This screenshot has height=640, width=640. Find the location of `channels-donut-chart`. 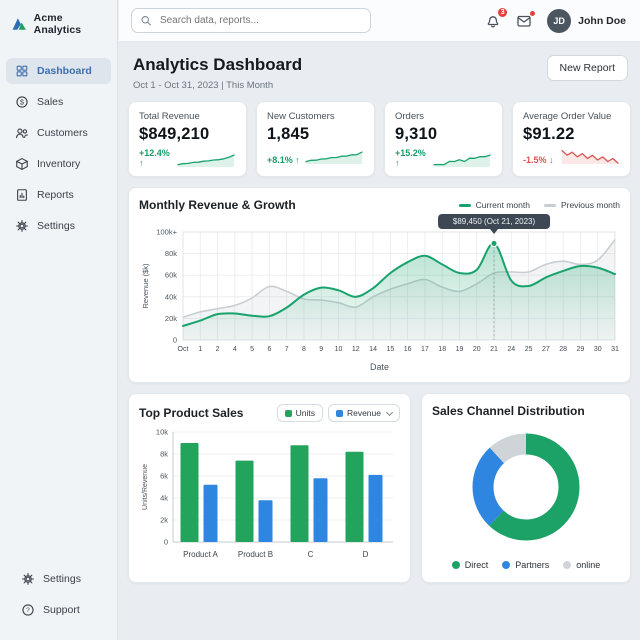

channels-donut-chart is located at coordinates (526, 487).